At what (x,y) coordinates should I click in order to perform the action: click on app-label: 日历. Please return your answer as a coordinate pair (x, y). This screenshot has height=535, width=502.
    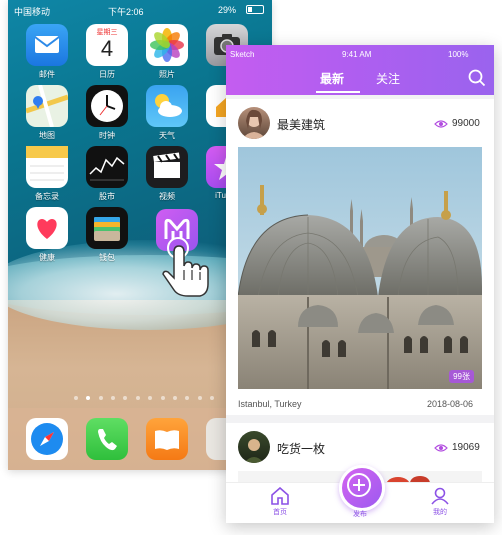
    Looking at the image, I should click on (107, 74).